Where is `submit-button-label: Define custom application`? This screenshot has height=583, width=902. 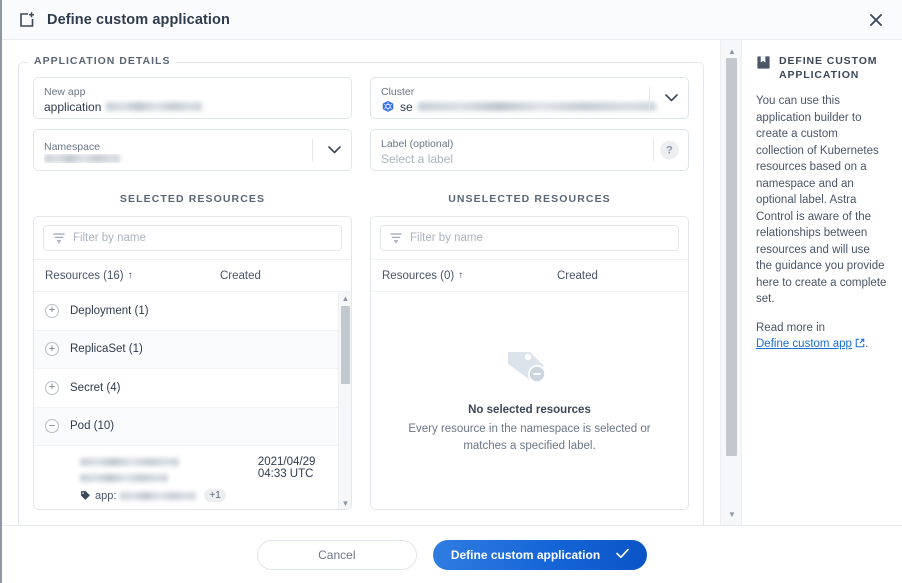 submit-button-label: Define custom application is located at coordinates (525, 554).